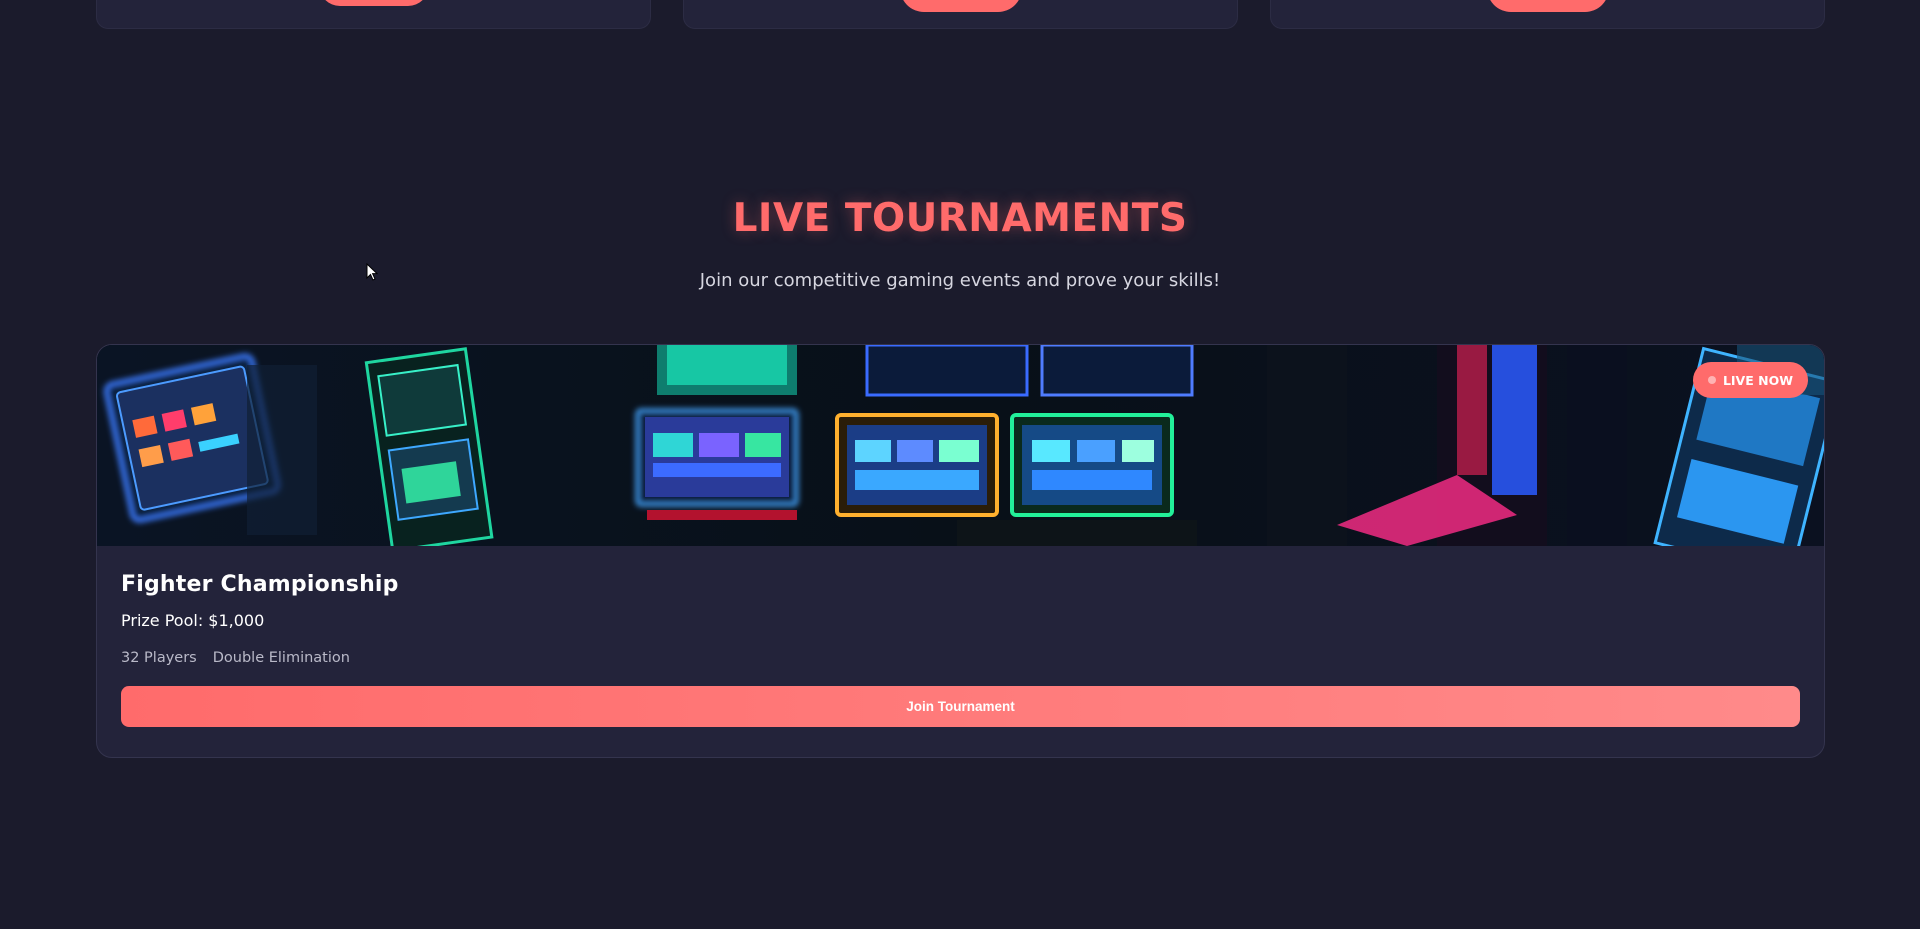 This screenshot has height=929, width=1920. I want to click on previous-card-1-button, so click(374, 3).